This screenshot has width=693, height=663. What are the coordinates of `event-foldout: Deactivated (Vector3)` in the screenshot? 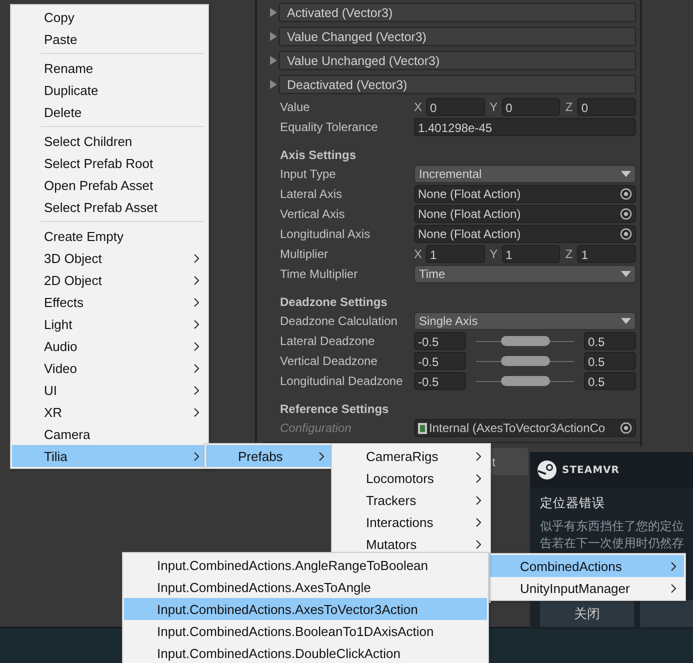 It's located at (457, 84).